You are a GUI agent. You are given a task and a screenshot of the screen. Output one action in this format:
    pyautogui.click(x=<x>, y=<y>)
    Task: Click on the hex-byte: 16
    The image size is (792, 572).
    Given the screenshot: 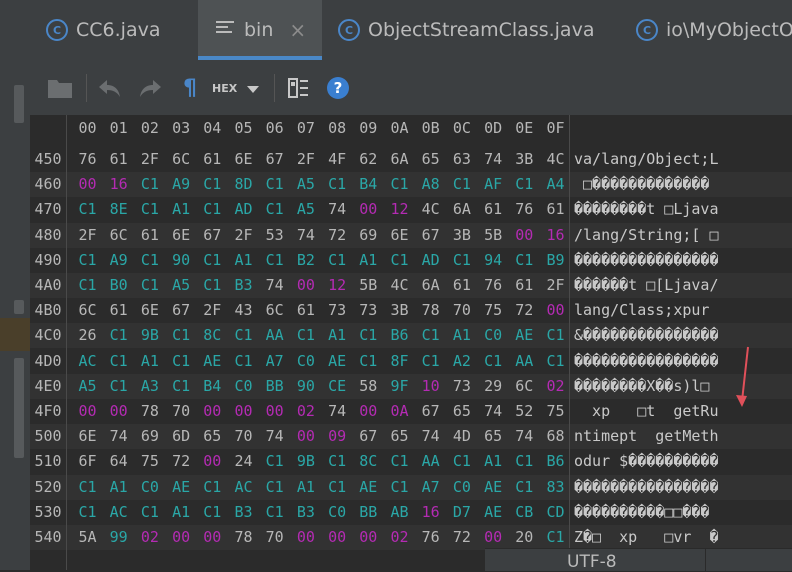 What is the action you would take?
    pyautogui.click(x=430, y=512)
    